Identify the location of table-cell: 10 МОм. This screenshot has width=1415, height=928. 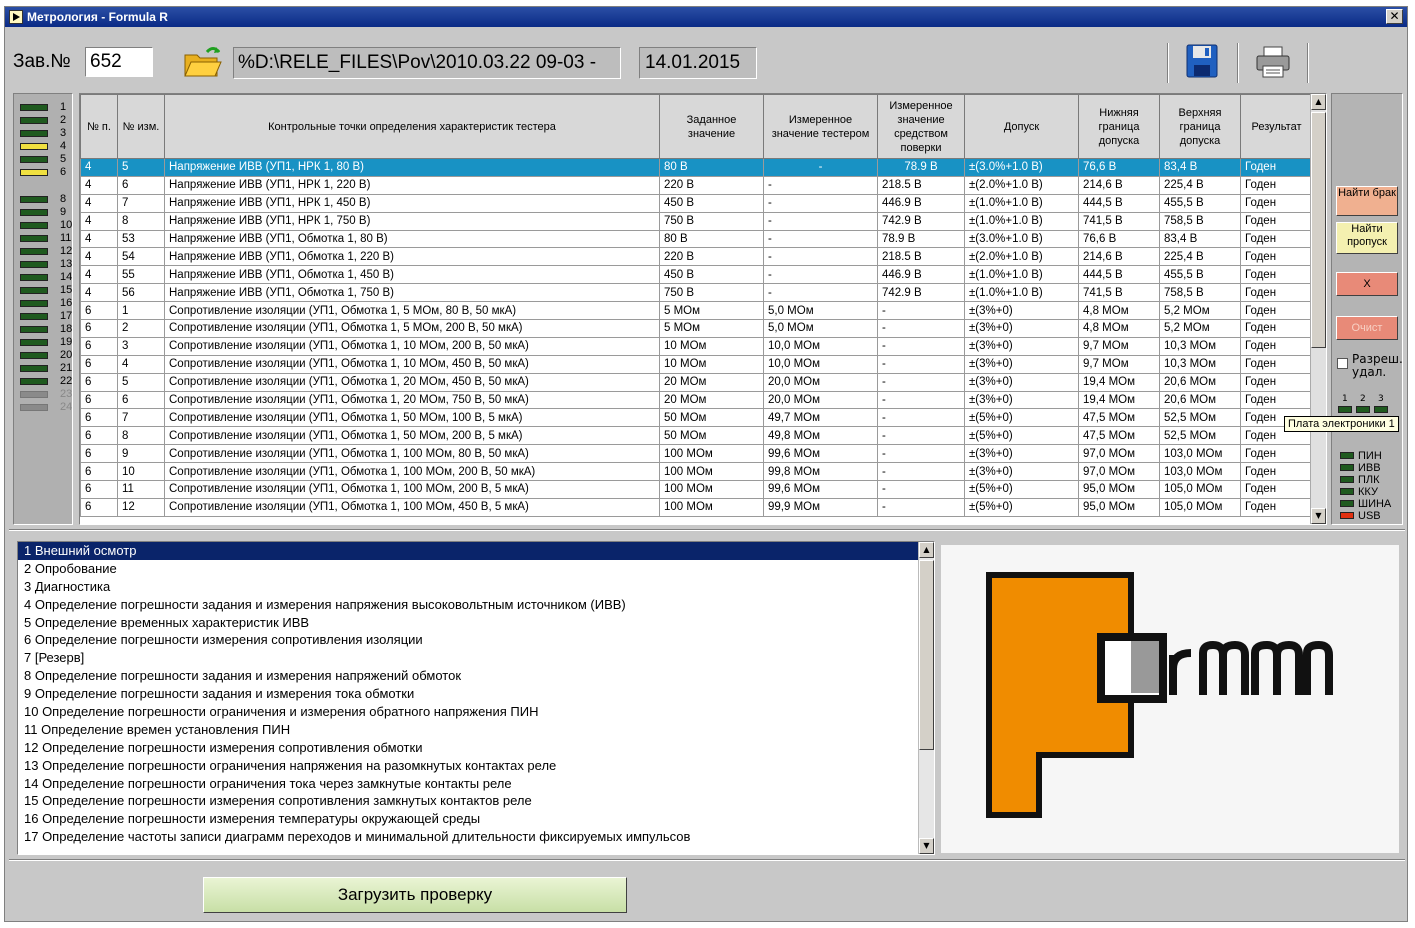
(711, 364).